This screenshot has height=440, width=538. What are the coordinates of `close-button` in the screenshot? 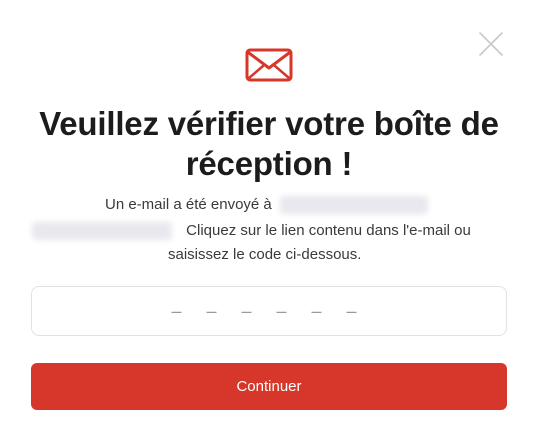 It's located at (491, 44).